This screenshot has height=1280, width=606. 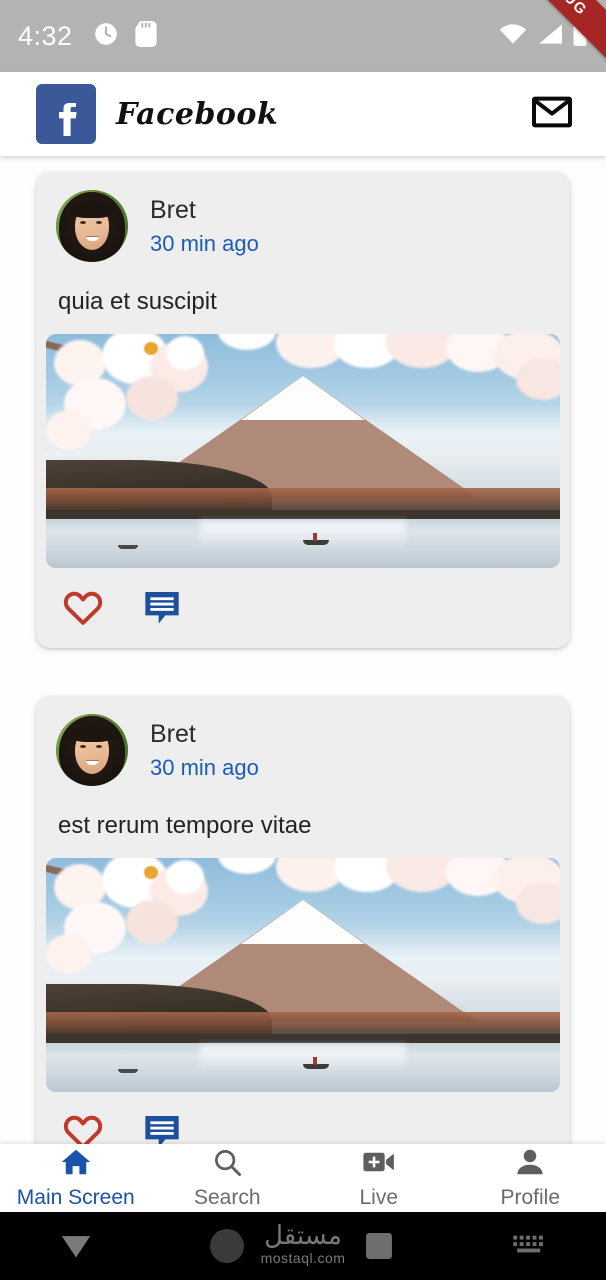 I want to click on keyboard-icon, so click(x=530, y=1246).